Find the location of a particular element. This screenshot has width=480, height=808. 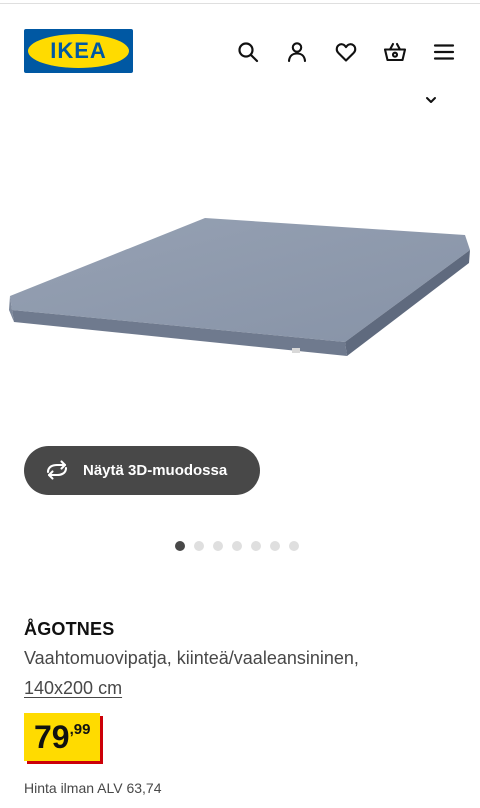

logo-text: IKEA is located at coordinates (78, 50).